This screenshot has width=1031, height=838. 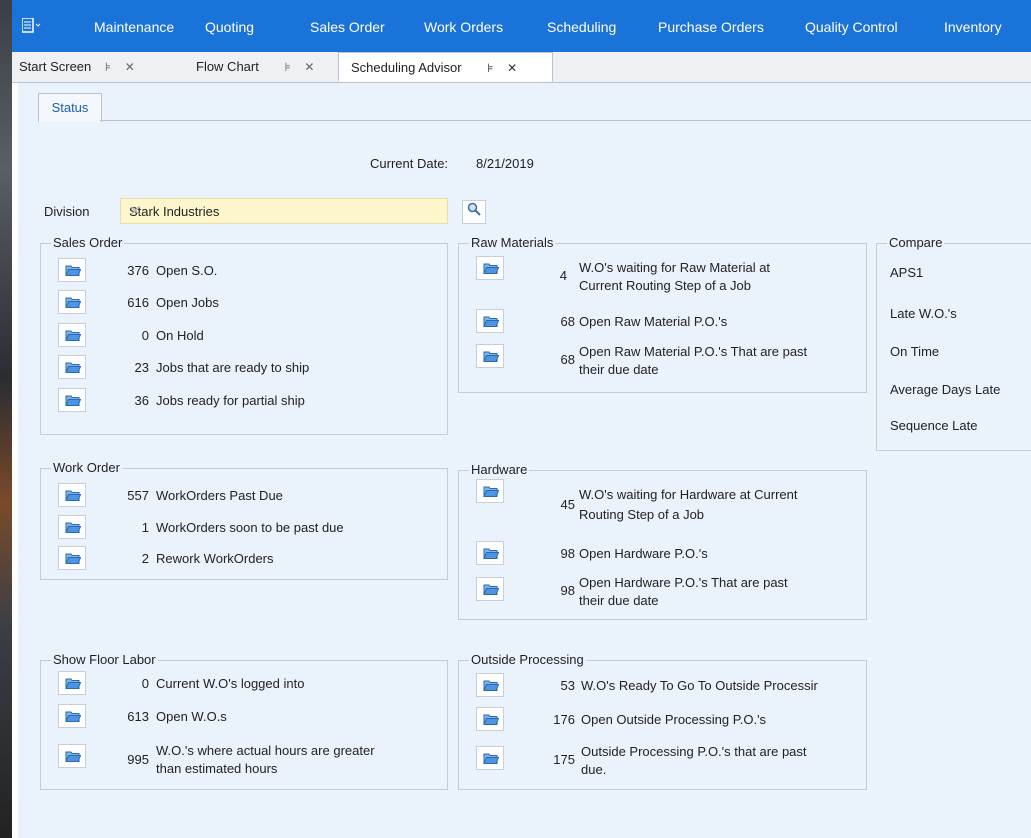 What do you see at coordinates (229, 27) in the screenshot?
I see `menu-quoting: Quoting` at bounding box center [229, 27].